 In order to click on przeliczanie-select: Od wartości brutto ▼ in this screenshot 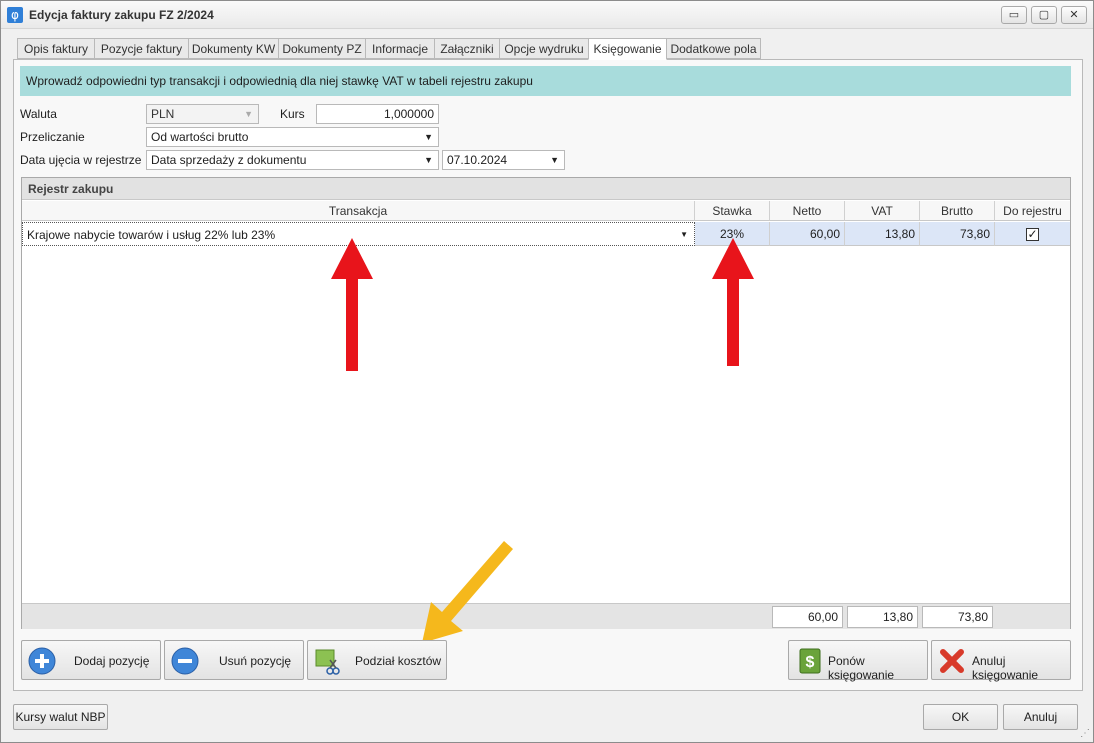, I will do `click(292, 137)`.